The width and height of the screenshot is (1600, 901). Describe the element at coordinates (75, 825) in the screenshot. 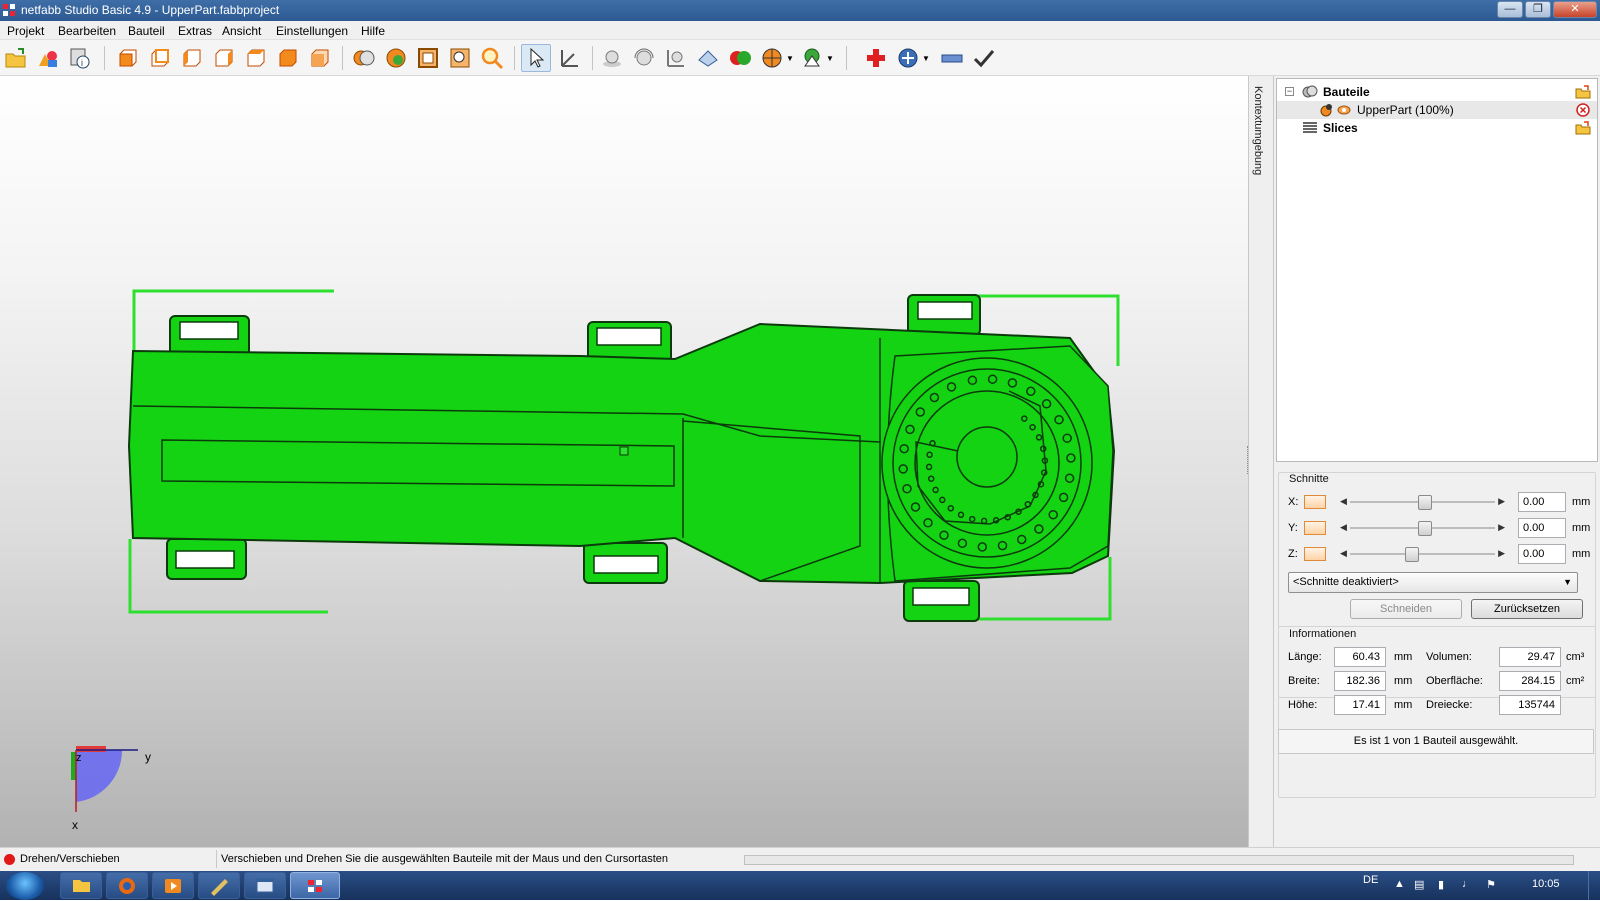

I see `axis-x-label: x` at that location.